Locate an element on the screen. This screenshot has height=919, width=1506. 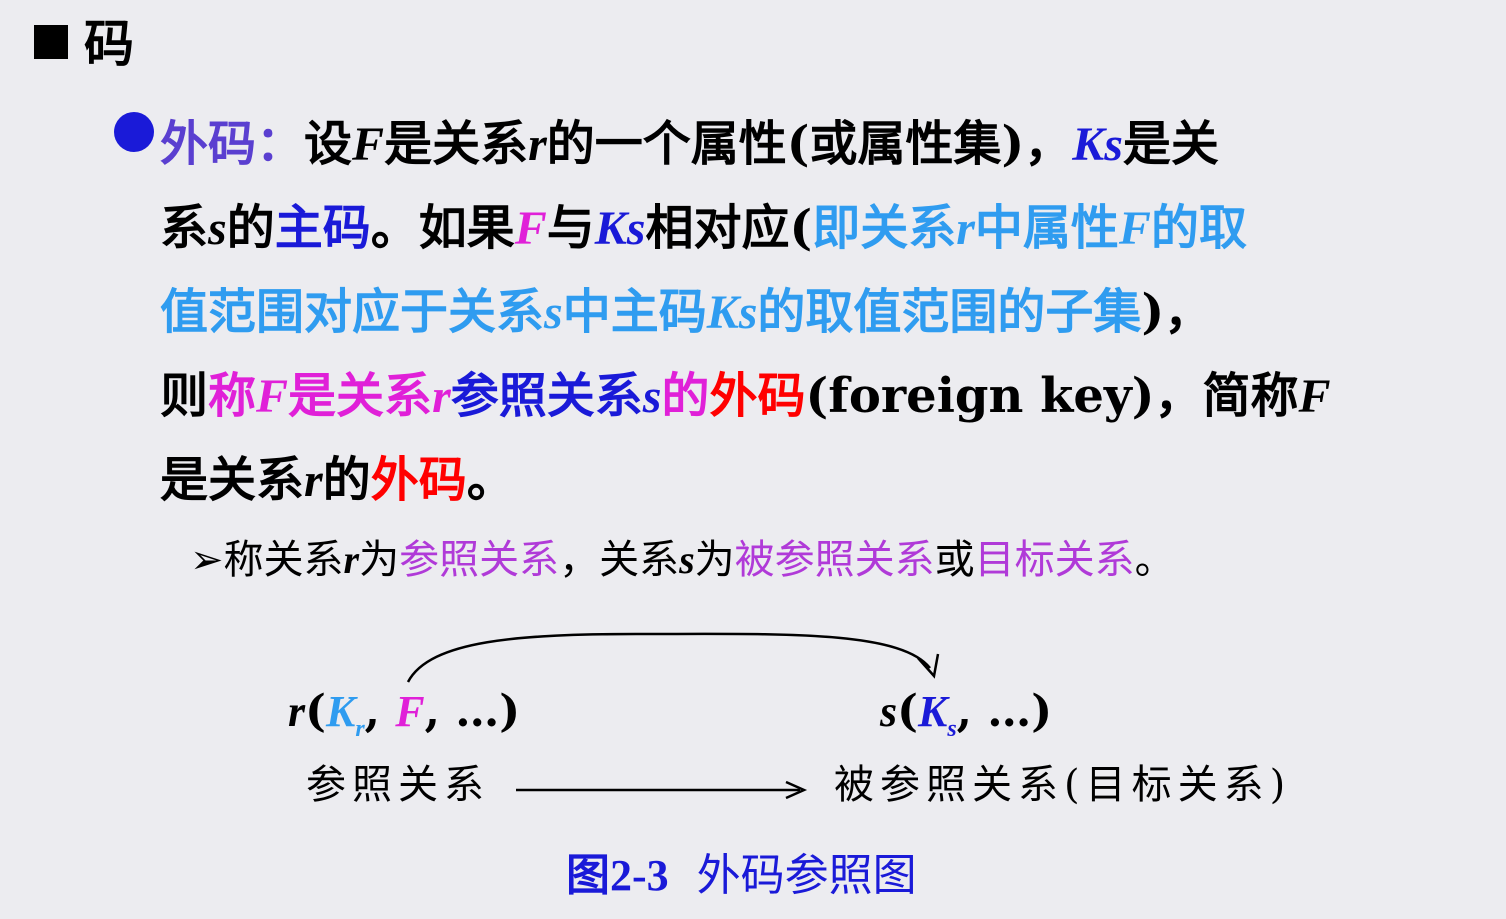
term-foreign-key: 外码 is located at coordinates (208, 144).